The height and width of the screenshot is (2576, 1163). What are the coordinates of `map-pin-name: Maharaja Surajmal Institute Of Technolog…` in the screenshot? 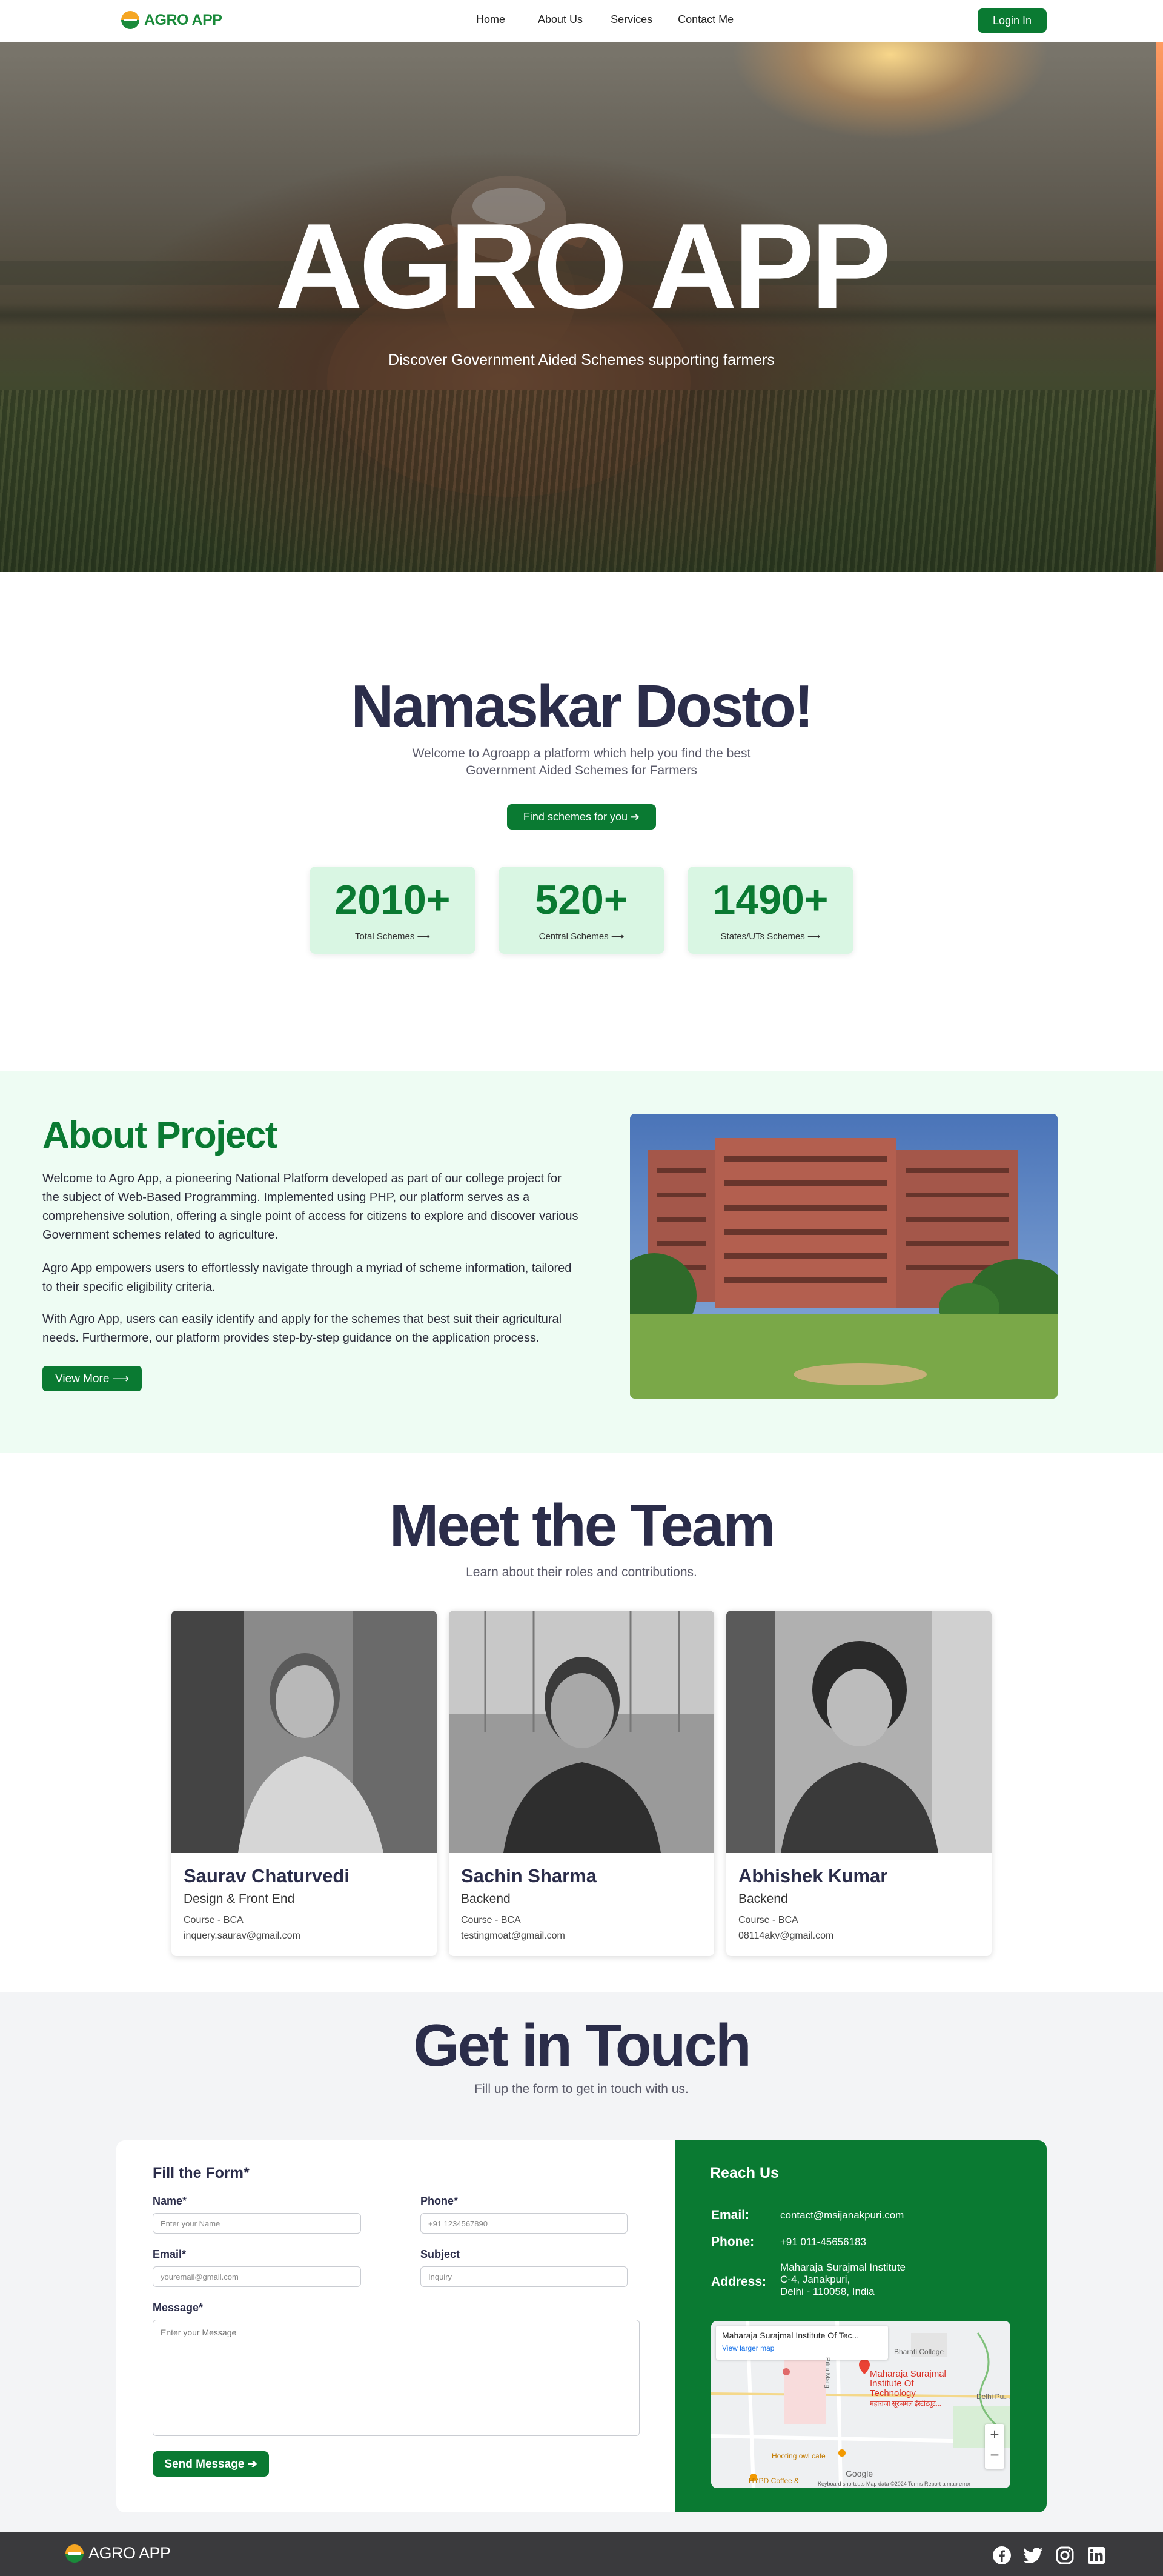 It's located at (908, 2383).